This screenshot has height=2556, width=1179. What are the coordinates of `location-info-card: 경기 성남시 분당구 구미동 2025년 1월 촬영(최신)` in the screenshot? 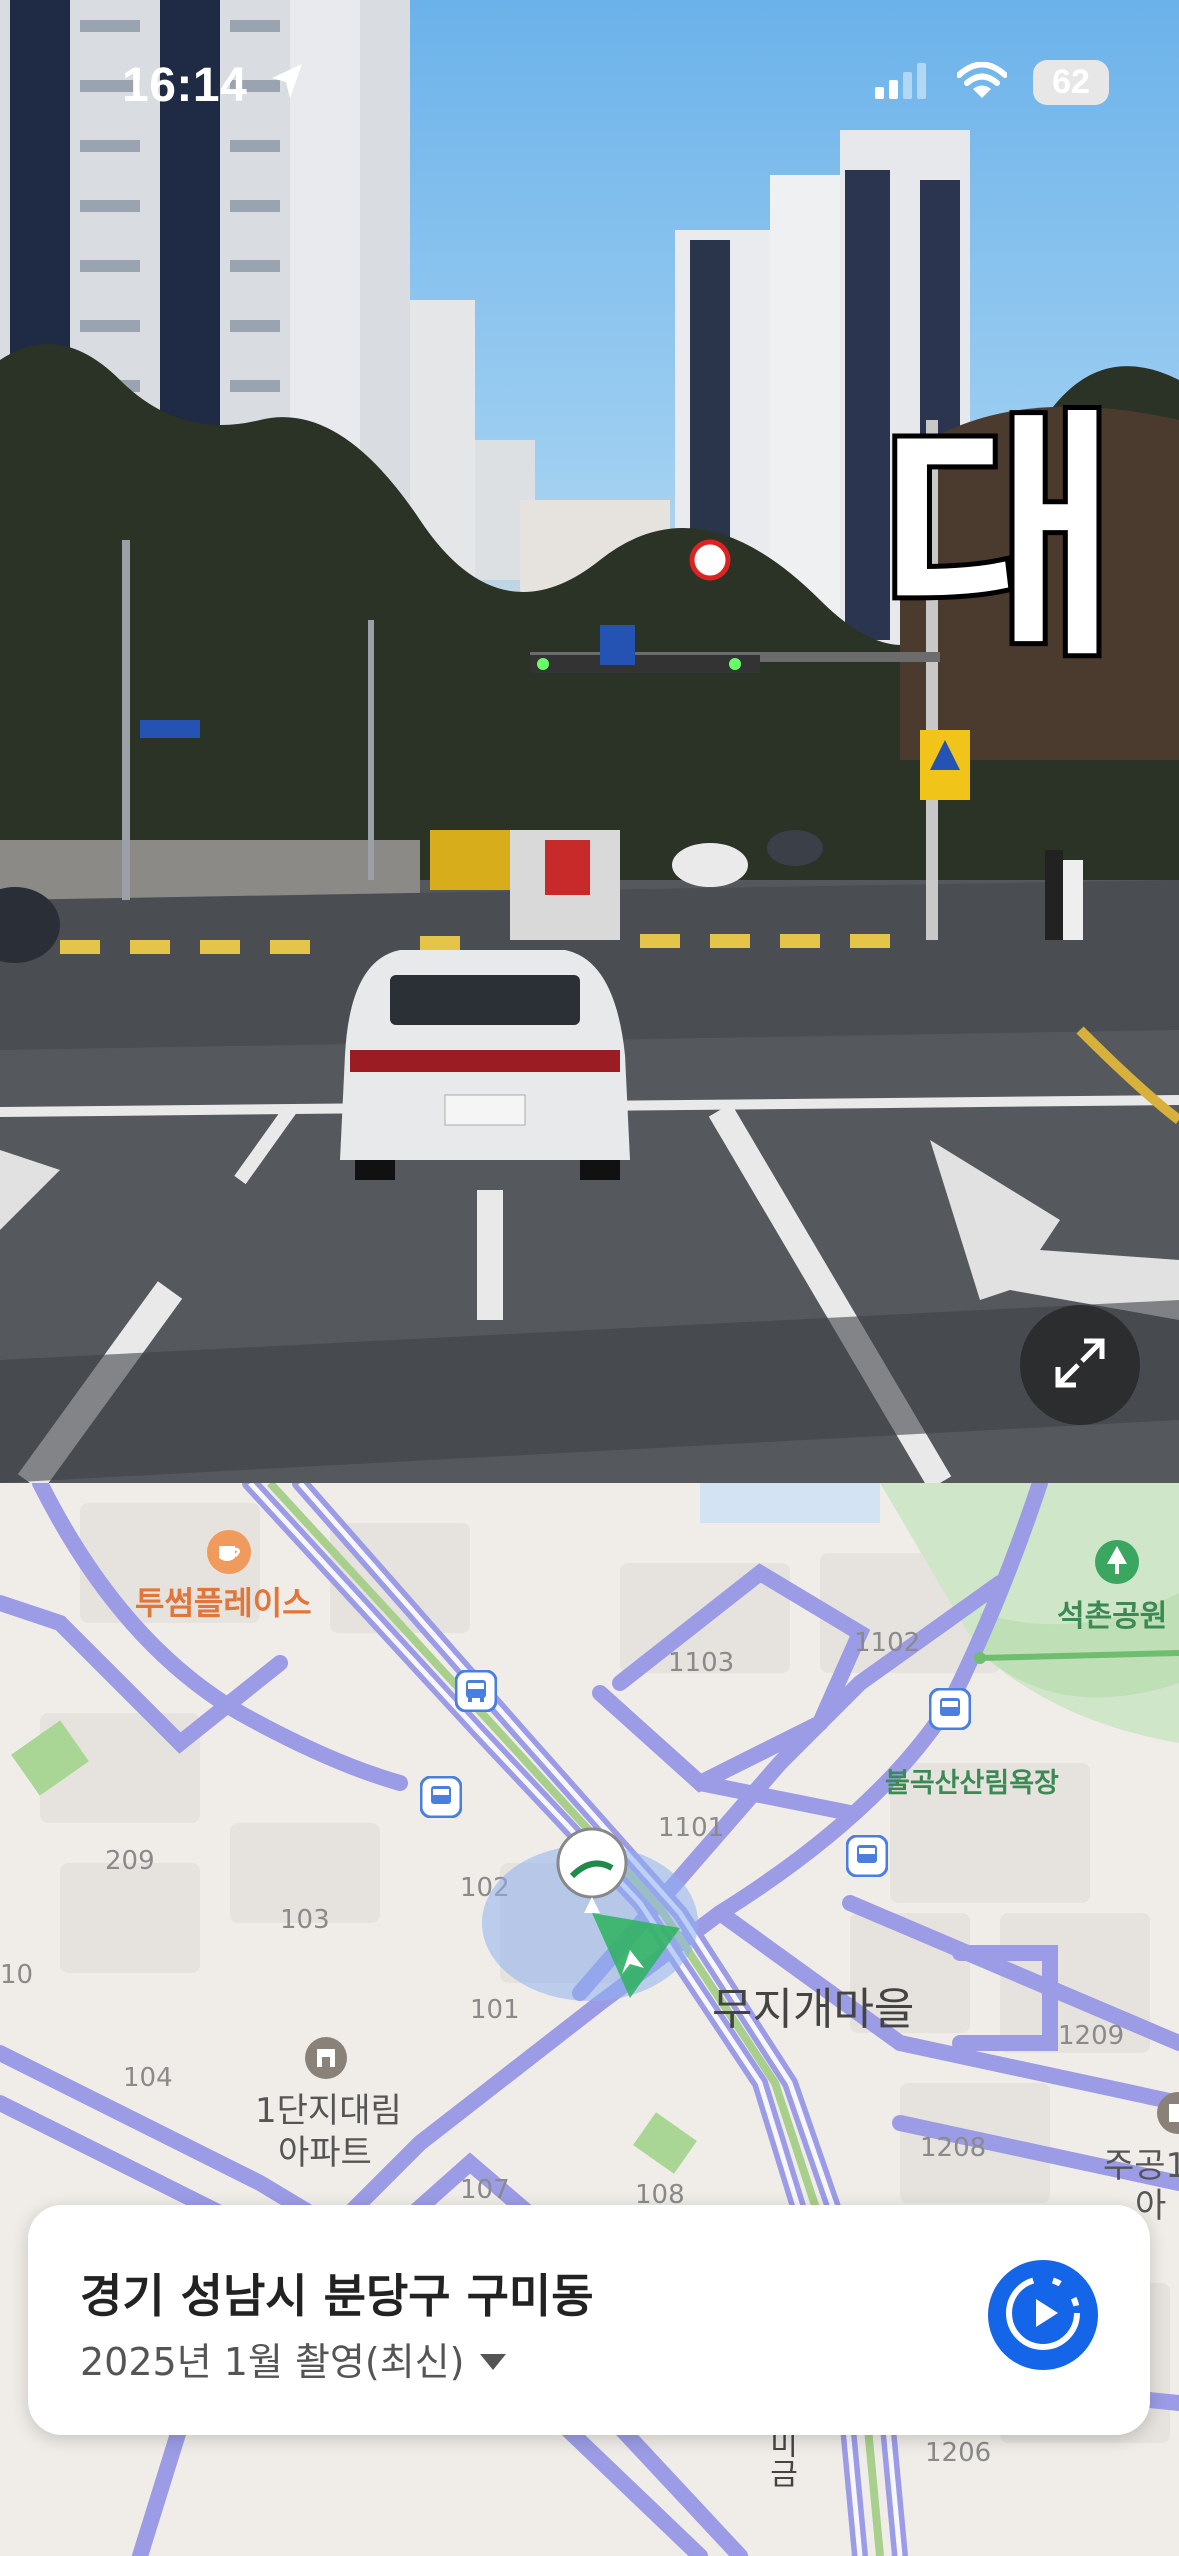 It's located at (589, 2320).